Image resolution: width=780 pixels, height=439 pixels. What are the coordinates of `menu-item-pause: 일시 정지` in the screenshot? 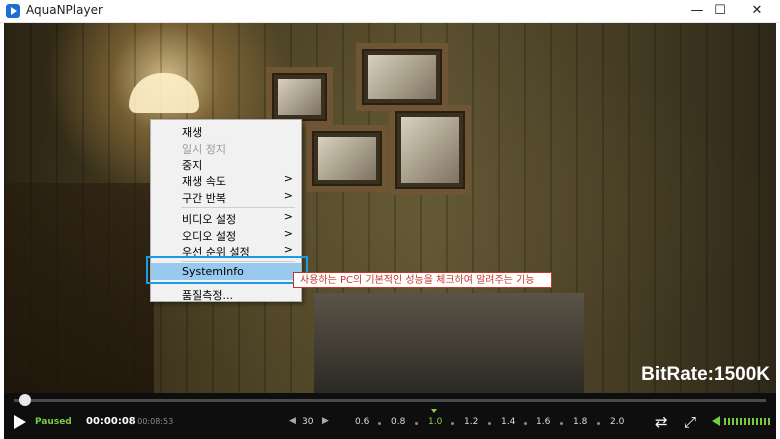 It's located at (226, 147).